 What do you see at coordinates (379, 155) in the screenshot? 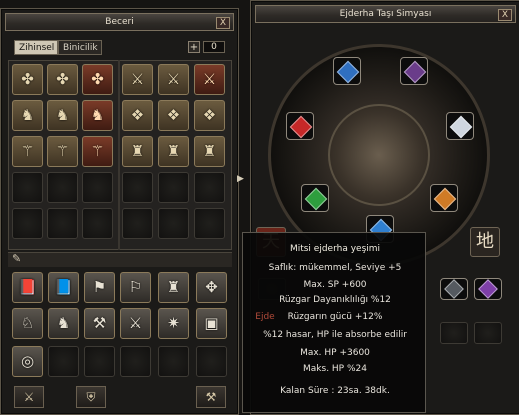
I see `dragon-emblem` at bounding box center [379, 155].